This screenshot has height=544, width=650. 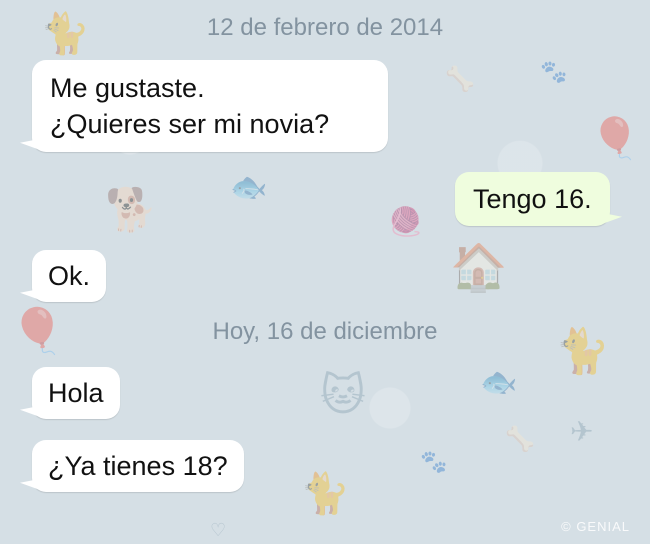 I want to click on message-text: Hola, so click(x=76, y=393).